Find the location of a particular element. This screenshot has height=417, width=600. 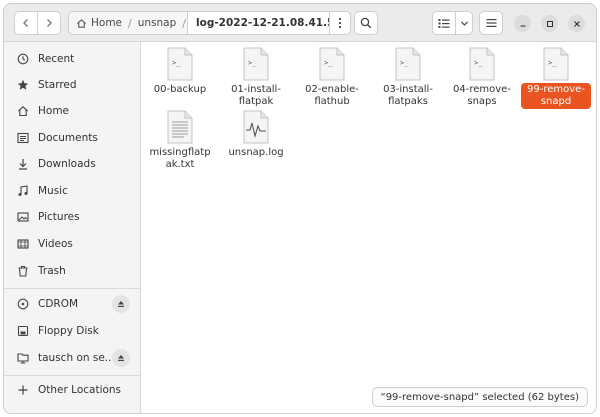

sidebar-item-starred: Starred is located at coordinates (72, 85).